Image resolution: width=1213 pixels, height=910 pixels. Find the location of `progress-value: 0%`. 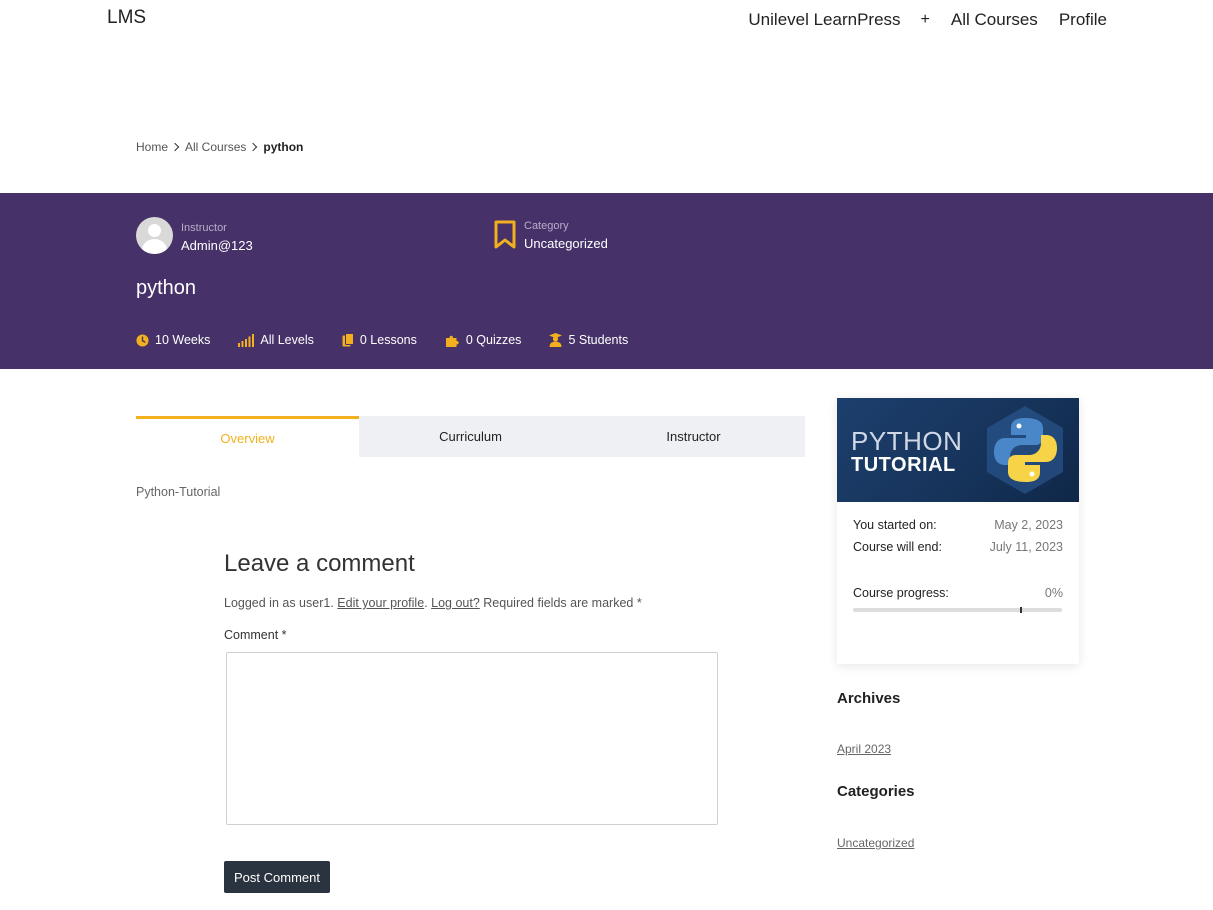

progress-value: 0% is located at coordinates (1053, 593).